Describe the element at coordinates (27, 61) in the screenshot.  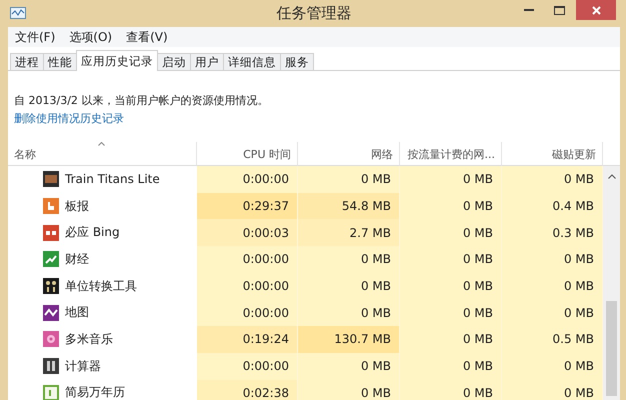
I see `tab: 进程` at that location.